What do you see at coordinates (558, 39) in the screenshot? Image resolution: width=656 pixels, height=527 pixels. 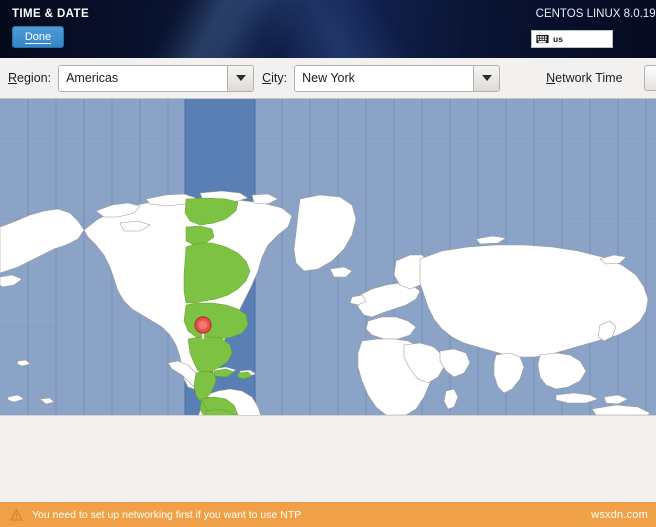 I see `keyboard-layout-label: us` at bounding box center [558, 39].